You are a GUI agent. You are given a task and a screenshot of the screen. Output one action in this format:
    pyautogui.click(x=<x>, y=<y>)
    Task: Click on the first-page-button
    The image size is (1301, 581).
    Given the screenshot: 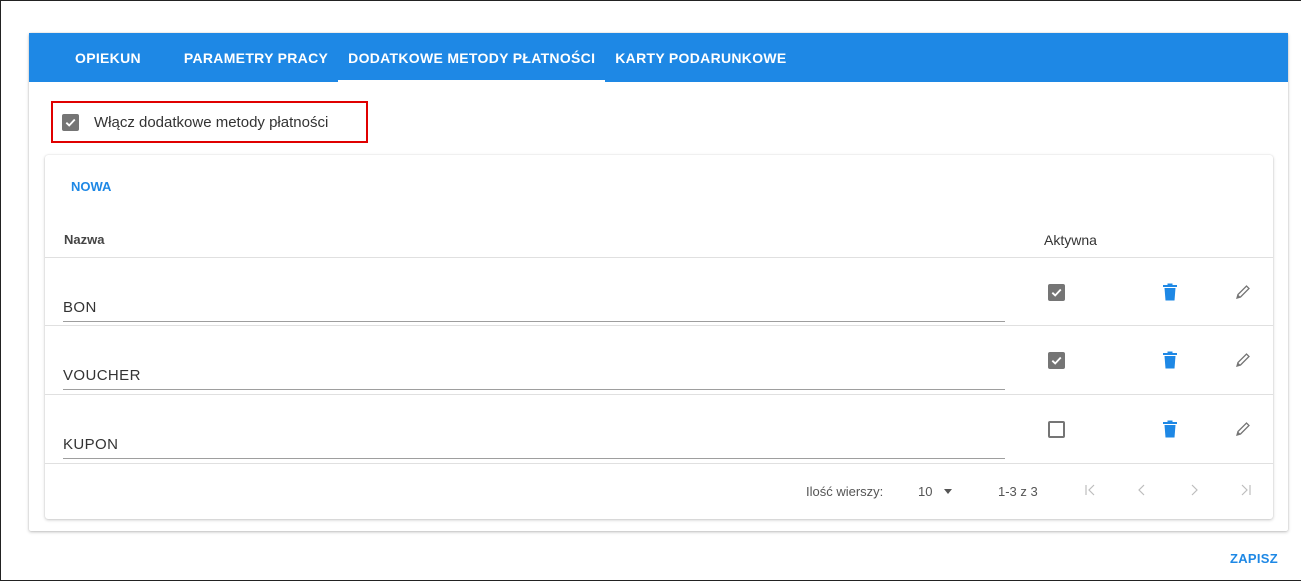 What is the action you would take?
    pyautogui.click(x=1091, y=490)
    